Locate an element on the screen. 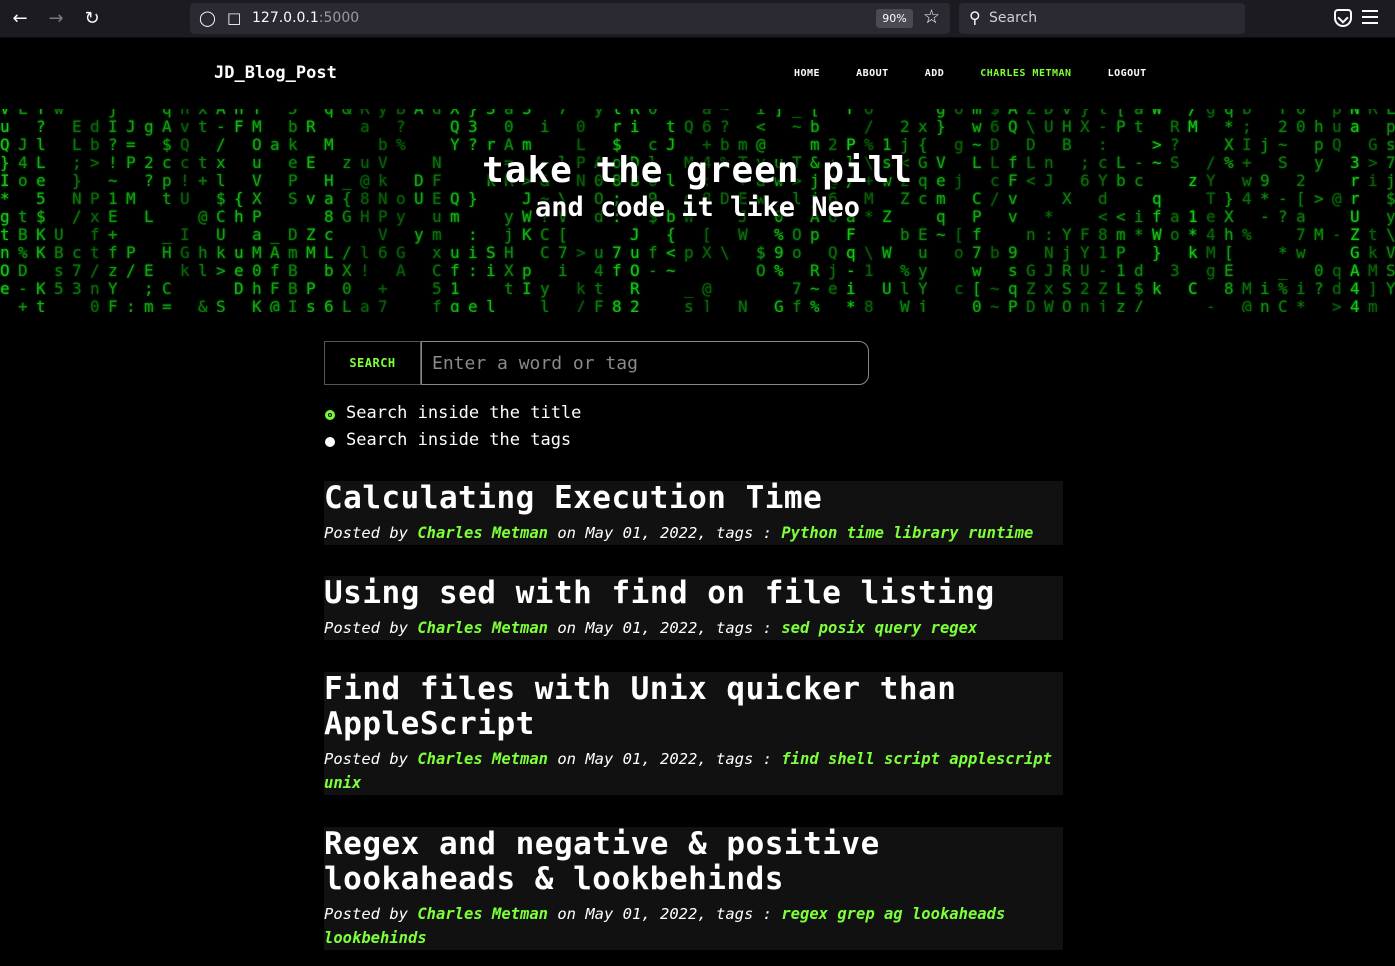  radio-tags is located at coordinates (330, 441).